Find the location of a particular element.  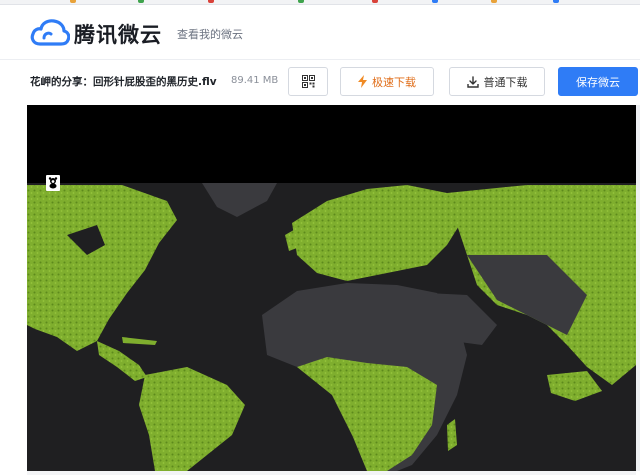

file-size: 89.41 MB is located at coordinates (255, 80).